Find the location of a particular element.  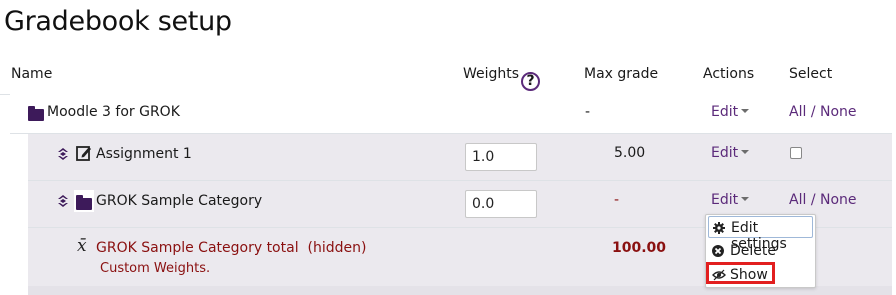

formula-icon: x̄ is located at coordinates (82, 246).